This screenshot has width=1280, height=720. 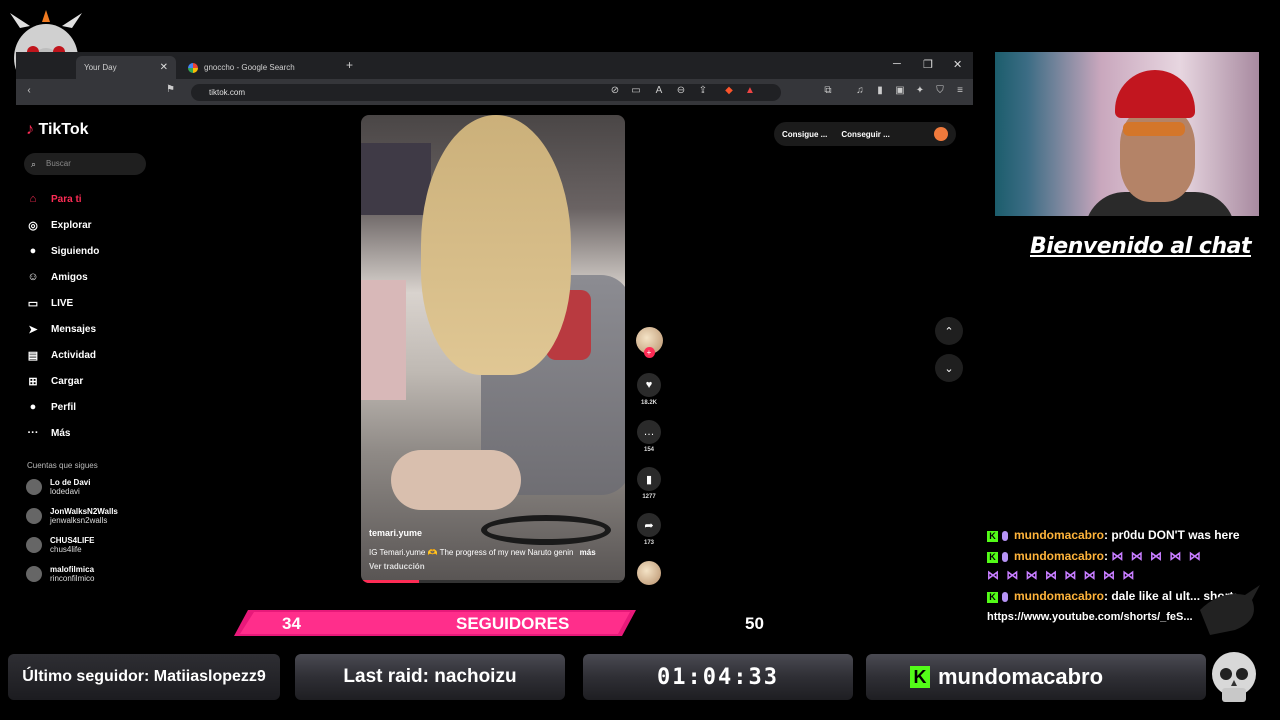 I want to click on sidebar-icon: ▮, so click(x=880, y=90).